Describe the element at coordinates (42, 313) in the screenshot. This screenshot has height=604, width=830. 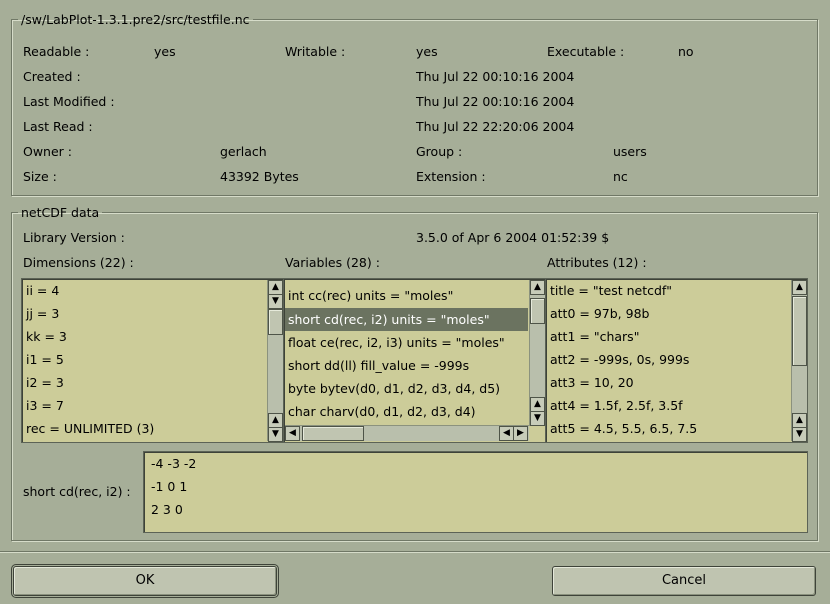
I see `list-item: jj = 3` at that location.